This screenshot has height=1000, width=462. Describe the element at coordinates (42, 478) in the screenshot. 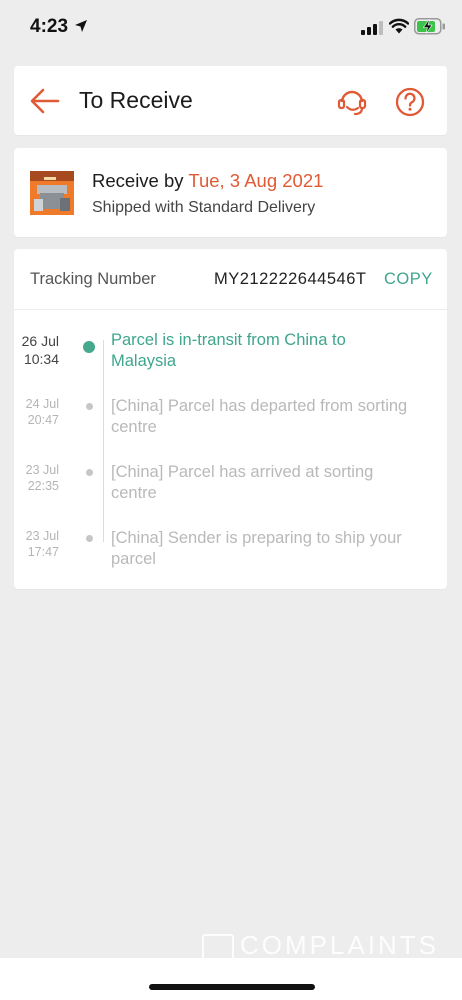

I see `event-date: 23 Jul 22:35` at that location.